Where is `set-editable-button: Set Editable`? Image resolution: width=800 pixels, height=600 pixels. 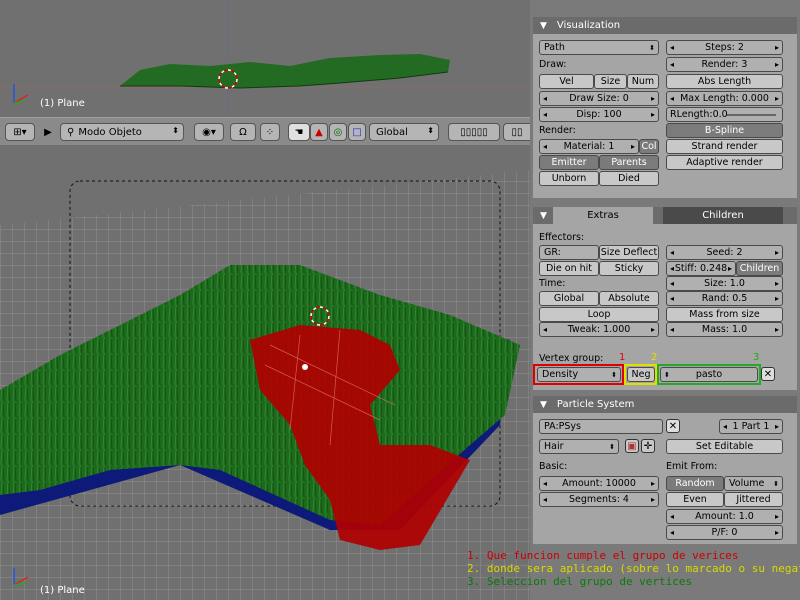
set-editable-button: Set Editable is located at coordinates (724, 446).